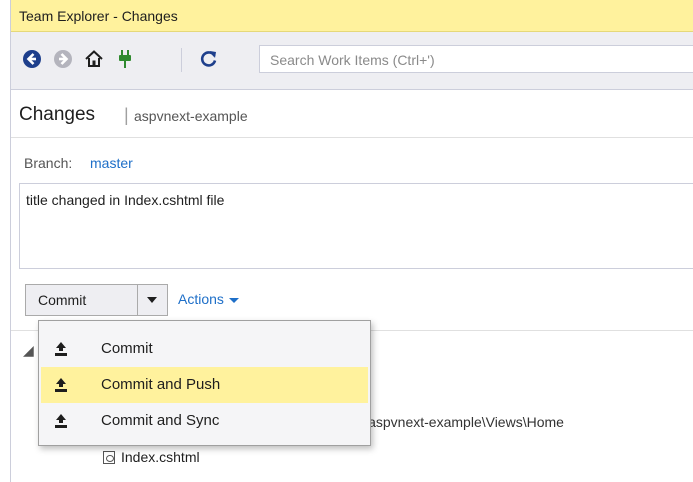 This screenshot has height=482, width=693. Describe the element at coordinates (127, 348) in the screenshot. I see `menu-item-label: Commit` at that location.